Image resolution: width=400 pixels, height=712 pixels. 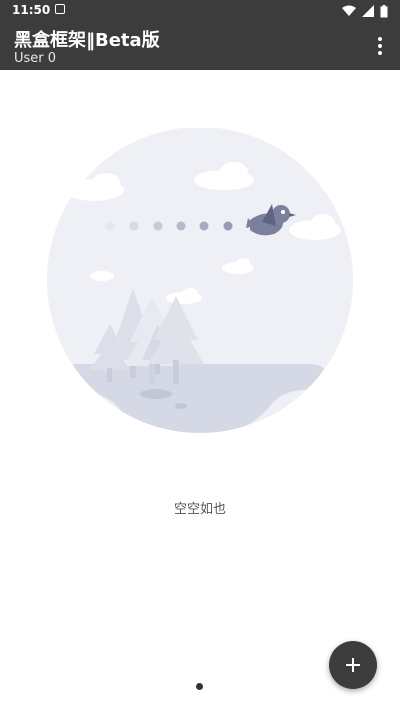 What do you see at coordinates (200, 11) in the screenshot?
I see `status-bar: 11:50` at bounding box center [200, 11].